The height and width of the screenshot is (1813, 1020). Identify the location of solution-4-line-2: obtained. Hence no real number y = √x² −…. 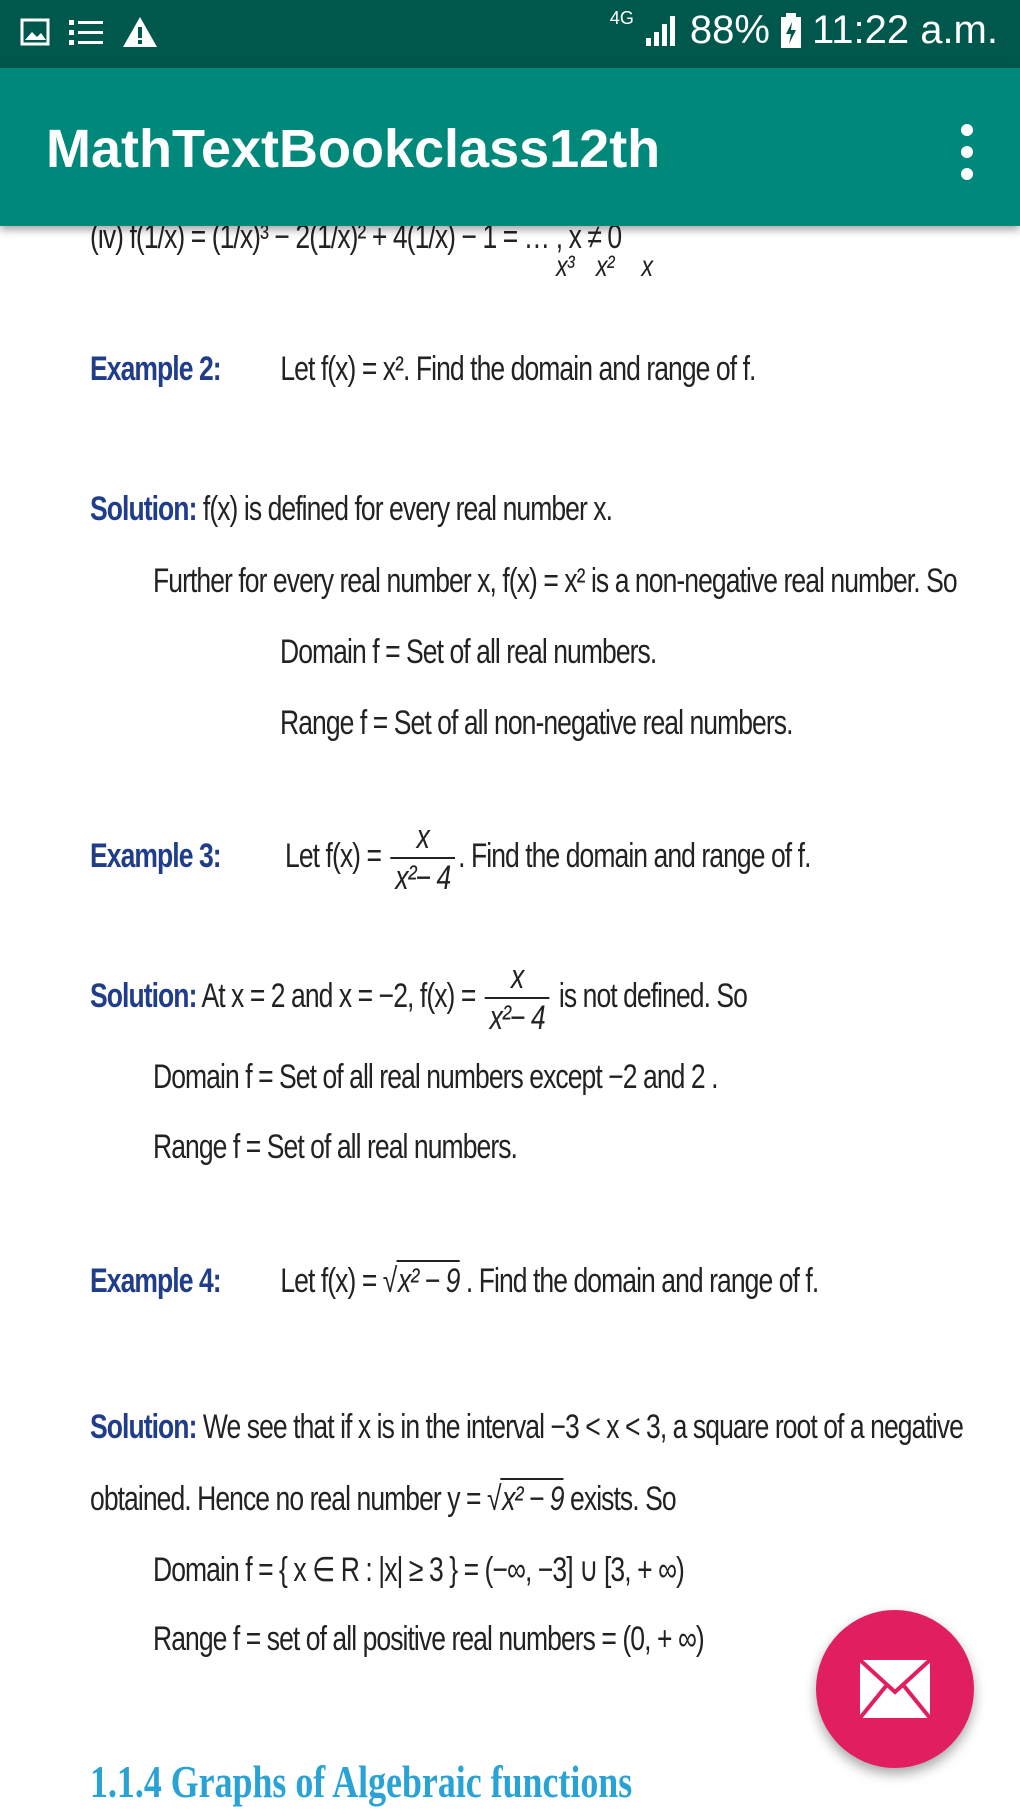
(383, 1498).